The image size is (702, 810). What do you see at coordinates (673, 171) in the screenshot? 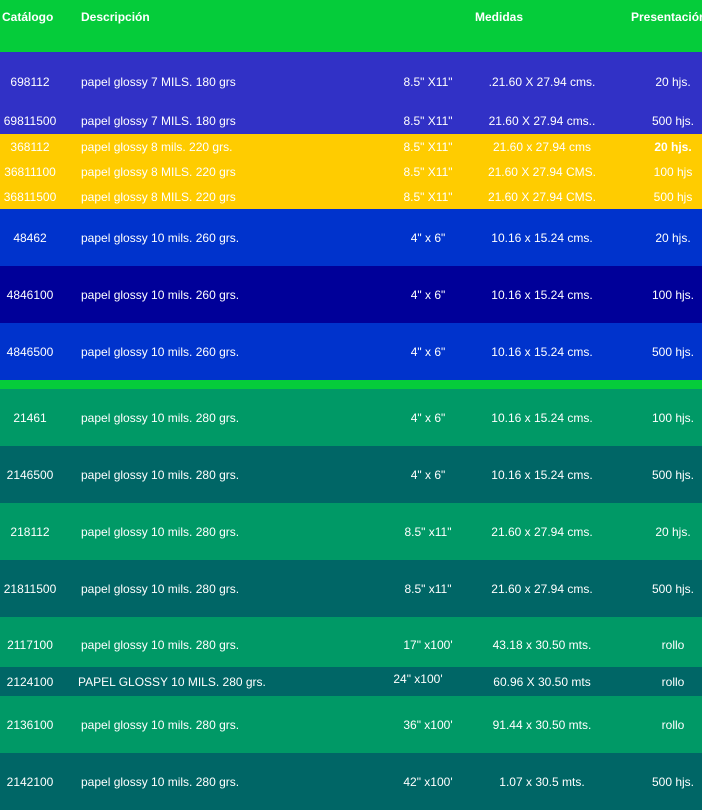
I see `presentation-cell: 100 hjs` at bounding box center [673, 171].